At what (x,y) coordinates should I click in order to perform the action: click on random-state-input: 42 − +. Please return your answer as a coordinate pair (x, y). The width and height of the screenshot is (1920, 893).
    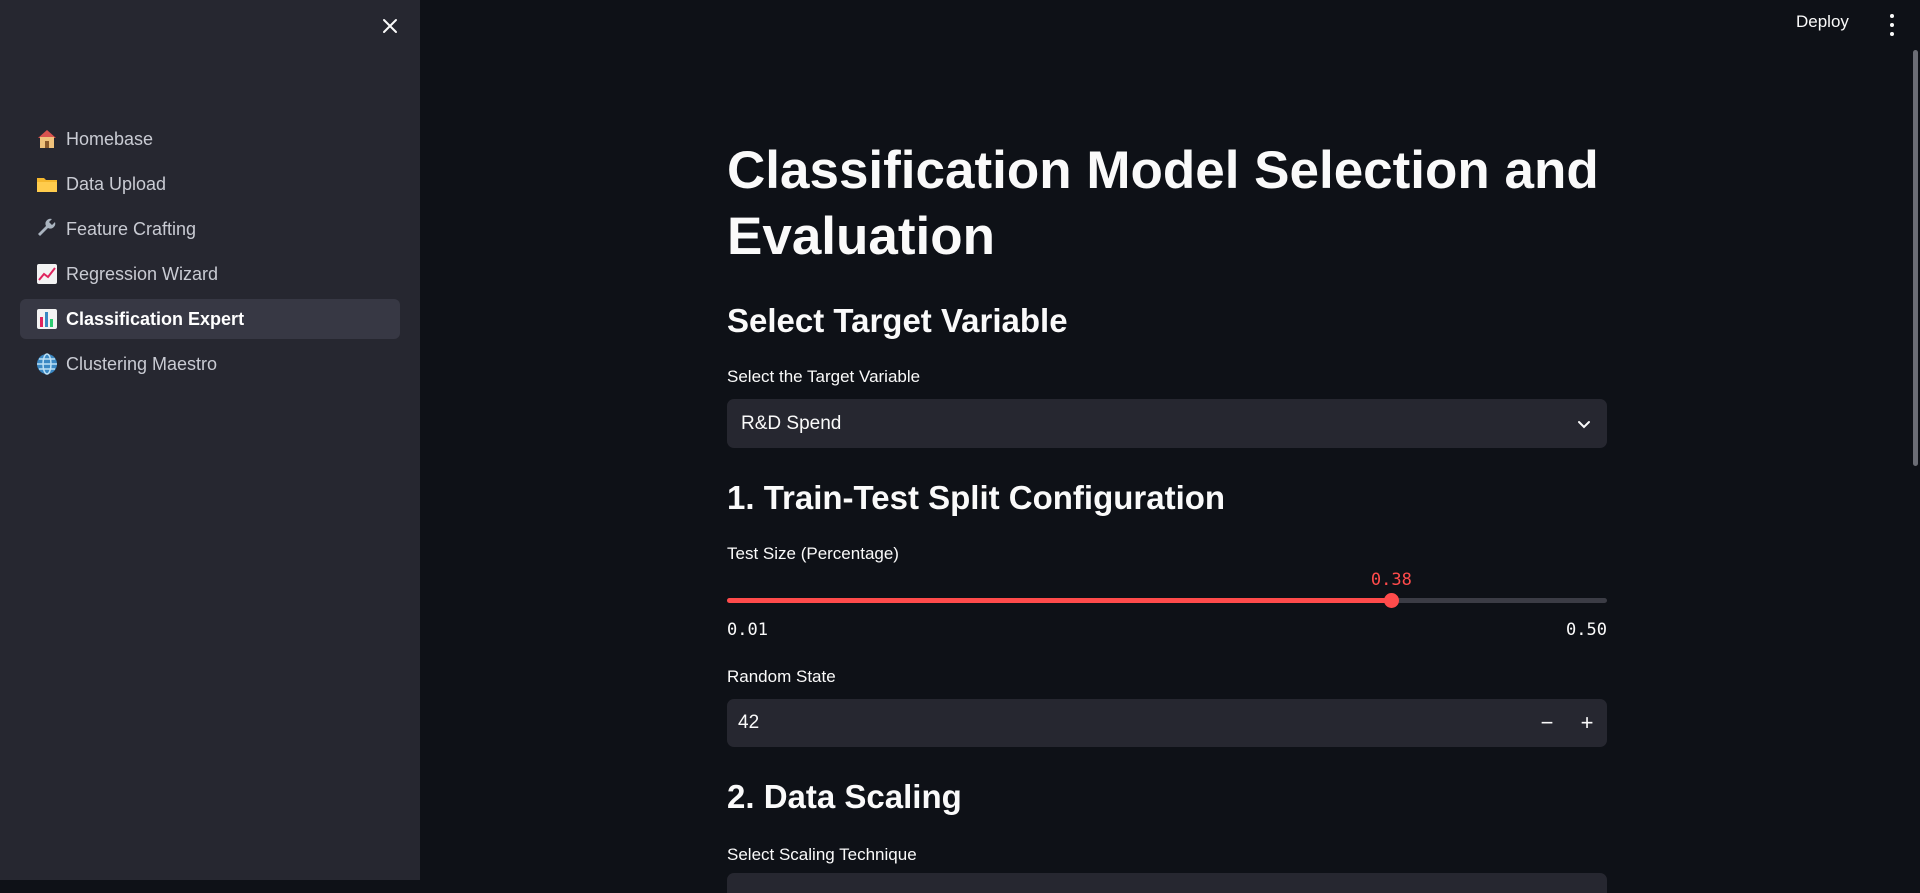
    Looking at the image, I should click on (1167, 723).